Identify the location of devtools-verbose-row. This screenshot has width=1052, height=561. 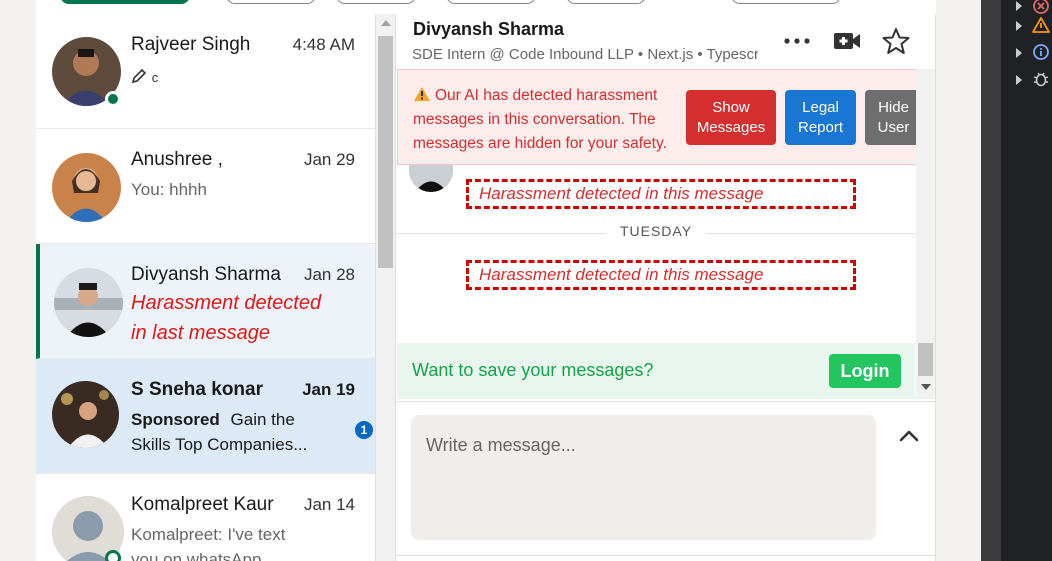
(1033, 80).